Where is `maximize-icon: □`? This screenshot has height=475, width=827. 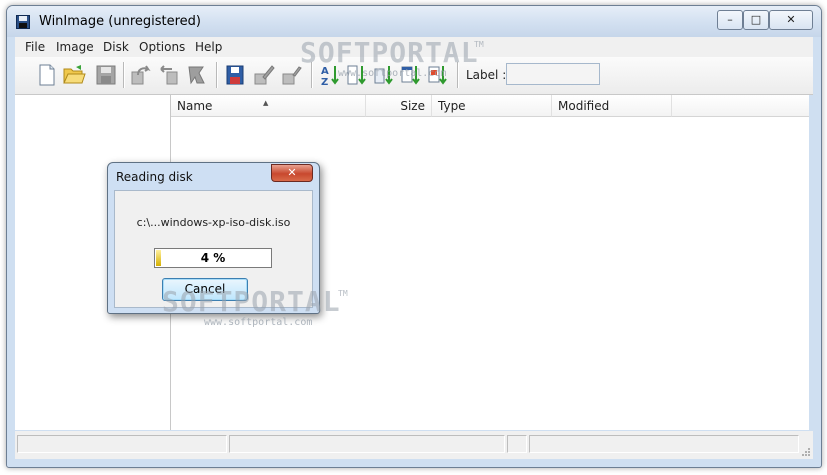 maximize-icon: □ is located at coordinates (756, 19).